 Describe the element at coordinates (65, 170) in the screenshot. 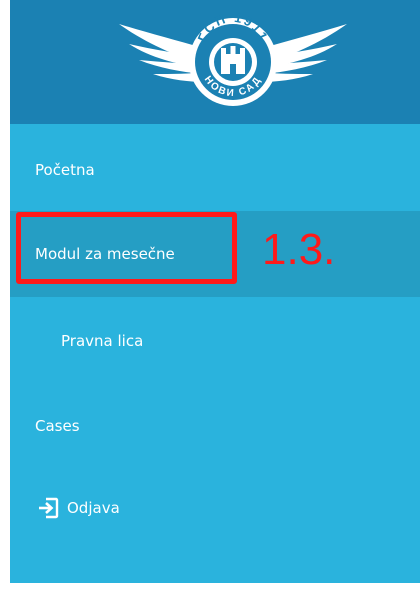

I see `sidebar-item-label: Početna` at that location.